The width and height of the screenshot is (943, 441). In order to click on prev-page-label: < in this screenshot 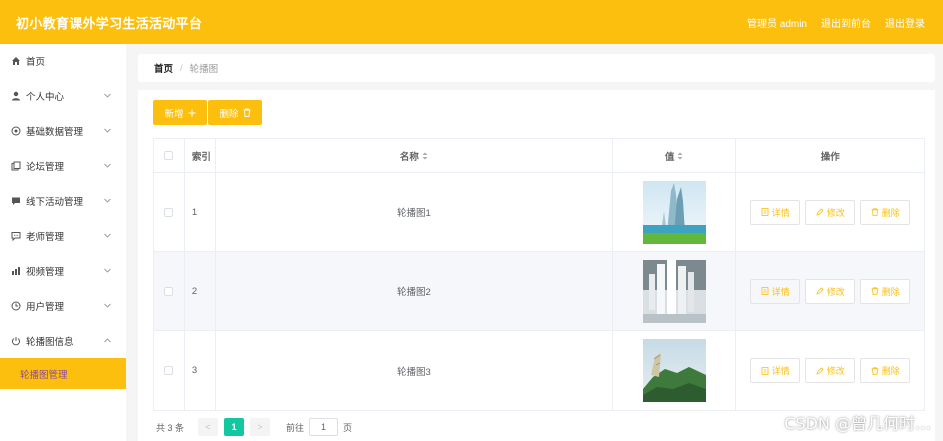, I will do `click(208, 427)`.